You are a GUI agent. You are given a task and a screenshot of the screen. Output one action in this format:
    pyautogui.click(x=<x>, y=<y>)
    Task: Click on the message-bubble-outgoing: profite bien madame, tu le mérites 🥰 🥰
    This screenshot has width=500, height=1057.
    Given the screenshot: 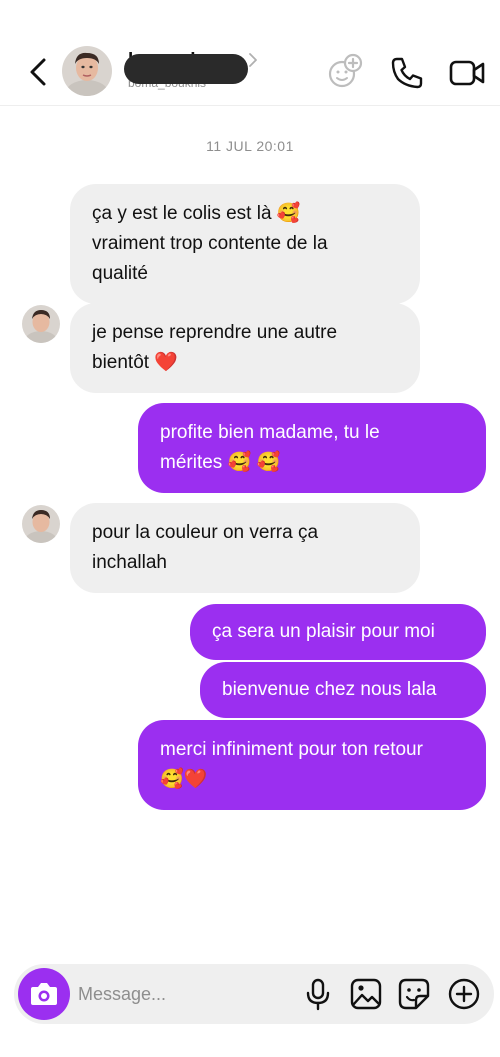 What is the action you would take?
    pyautogui.click(x=312, y=448)
    